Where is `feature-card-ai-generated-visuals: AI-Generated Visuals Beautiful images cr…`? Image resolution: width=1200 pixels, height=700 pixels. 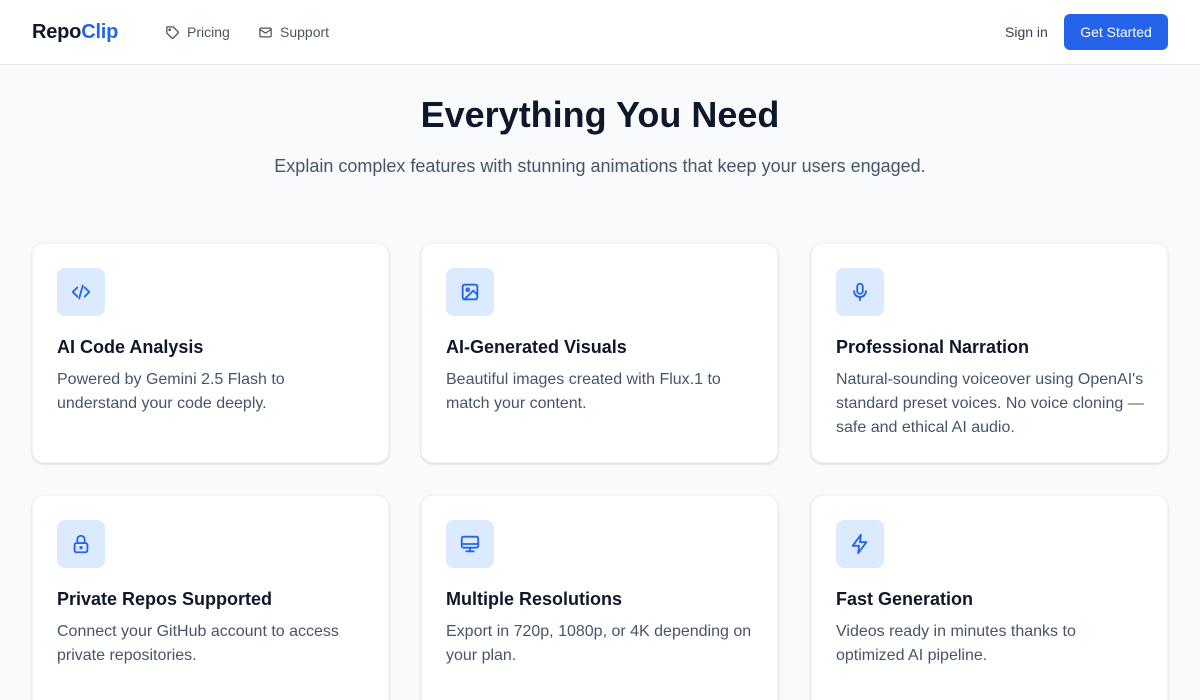
feature-card-ai-generated-visuals: AI-Generated Visuals Beautiful images cr… is located at coordinates (599, 353).